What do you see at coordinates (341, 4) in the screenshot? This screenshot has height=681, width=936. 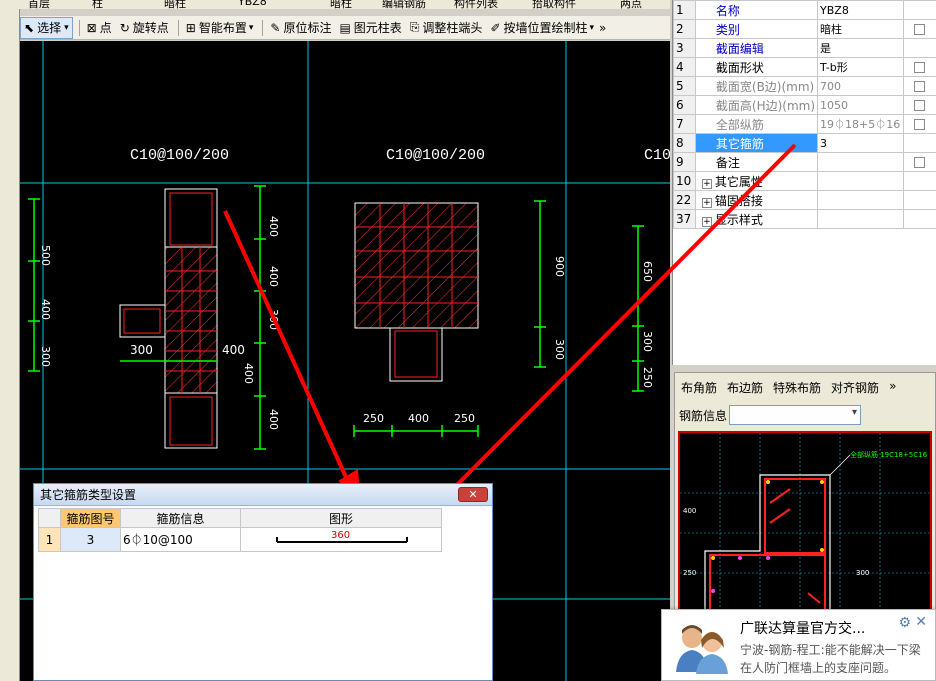 I see `column-button: 暗柱` at bounding box center [341, 4].